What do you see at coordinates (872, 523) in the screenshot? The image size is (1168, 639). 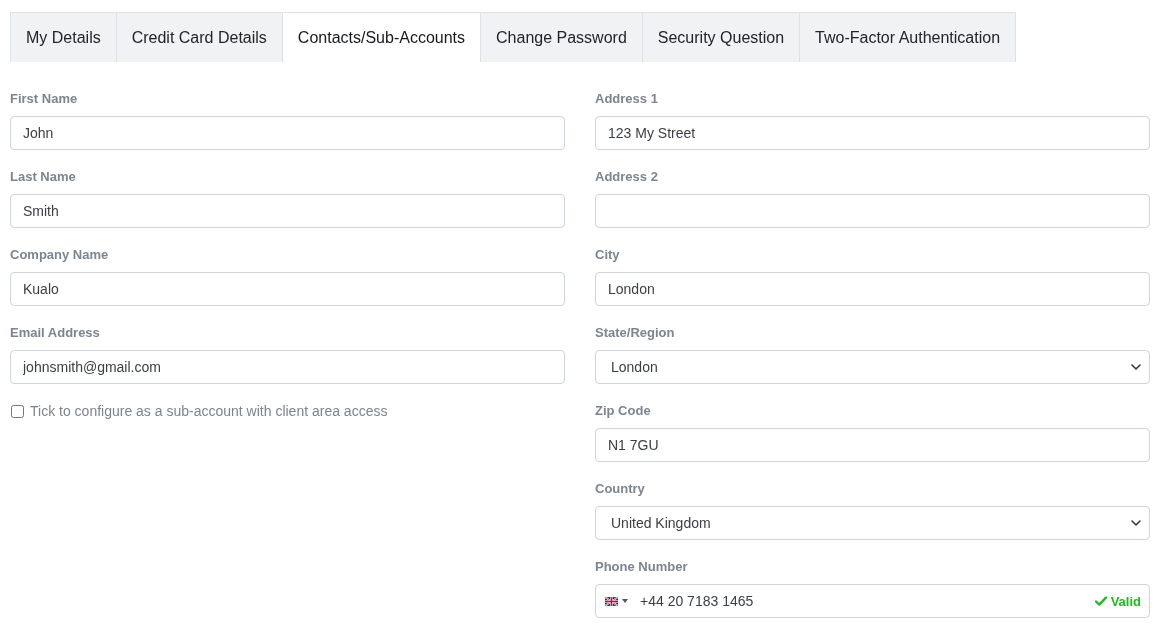 I see `select-field: United Kingdom` at bounding box center [872, 523].